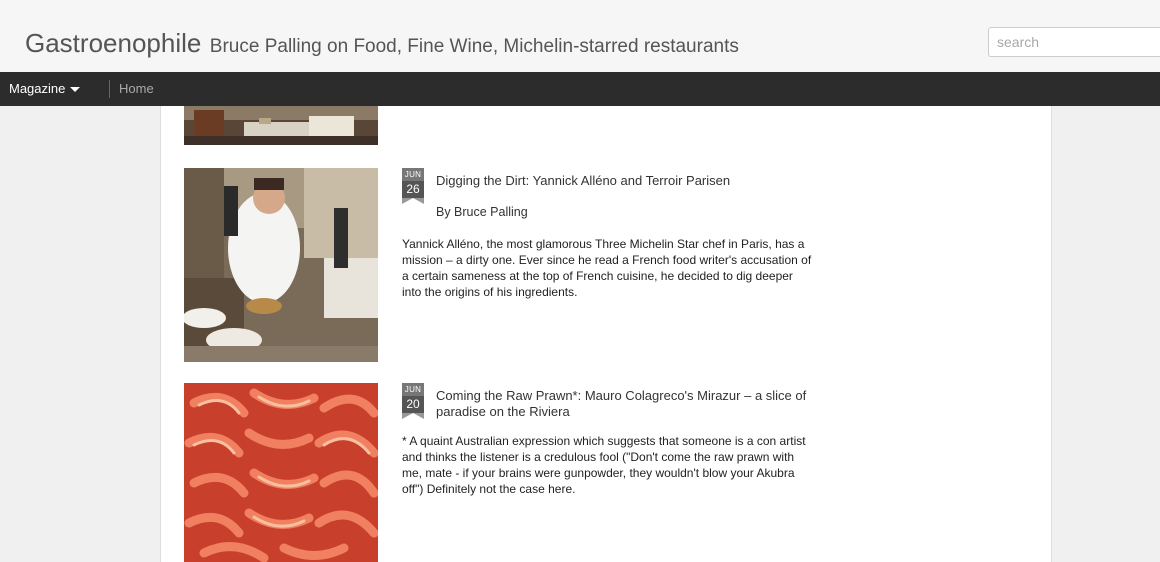  I want to click on site-name: Gastroenophile, so click(113, 43).